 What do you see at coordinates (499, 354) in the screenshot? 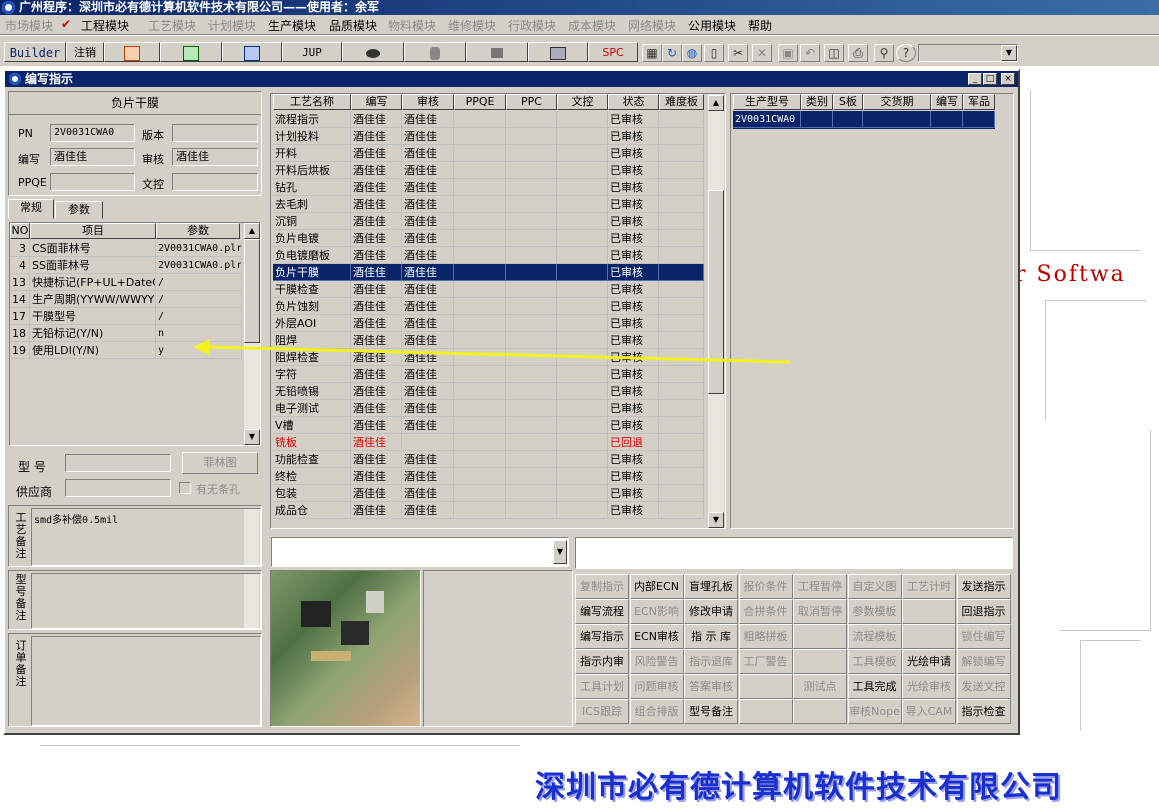
I see `annotation-arrow-line` at bounding box center [499, 354].